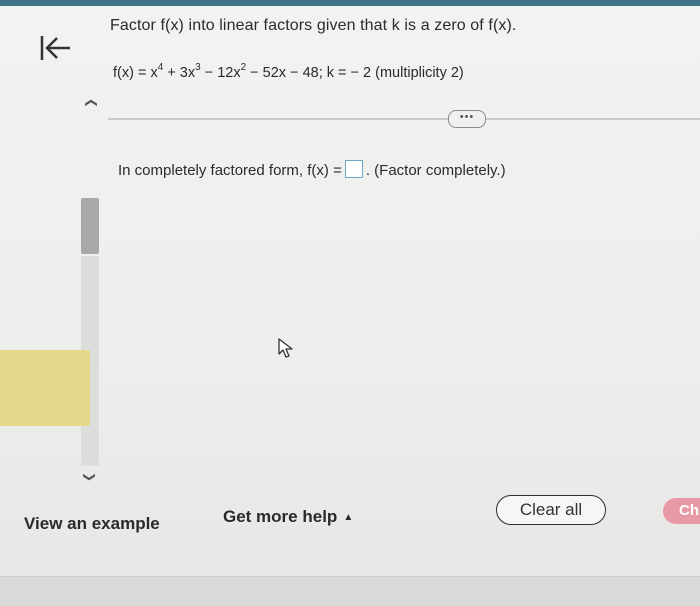 The height and width of the screenshot is (606, 700). What do you see at coordinates (56, 48) in the screenshot?
I see `first-page-arrow-icon` at bounding box center [56, 48].